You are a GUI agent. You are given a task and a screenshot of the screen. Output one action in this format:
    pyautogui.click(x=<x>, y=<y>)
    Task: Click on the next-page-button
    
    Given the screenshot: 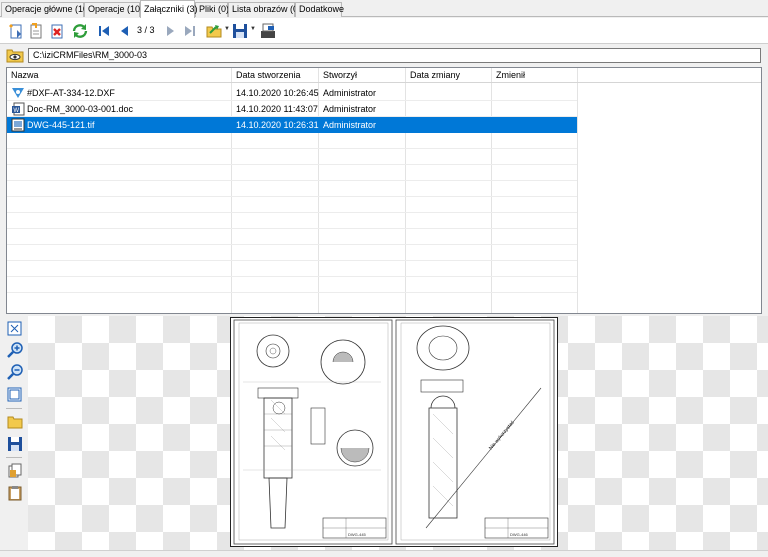 What is the action you would take?
    pyautogui.click(x=170, y=31)
    